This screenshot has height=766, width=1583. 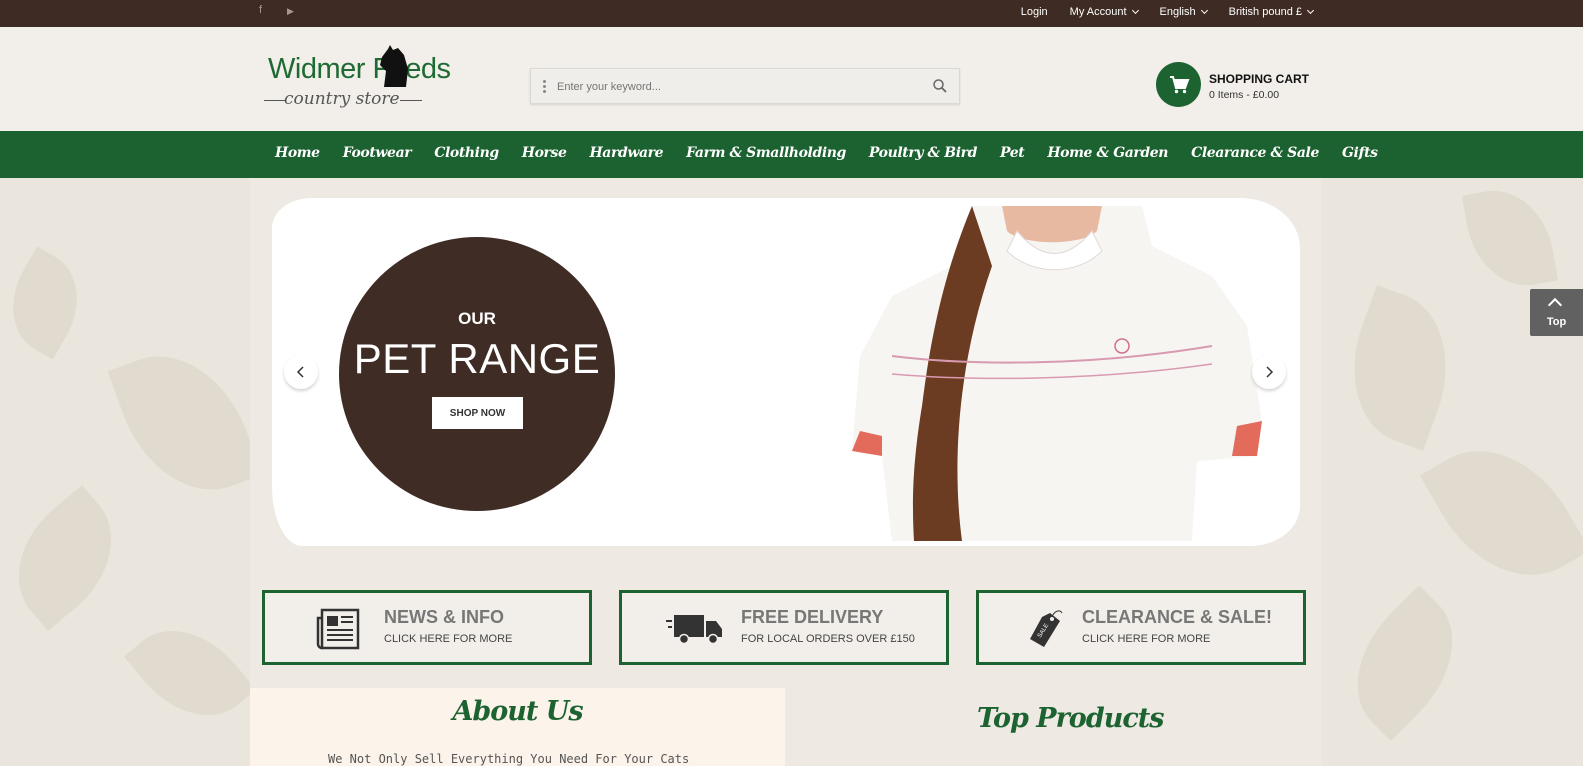 I want to click on slider-prev-button, so click(x=301, y=372).